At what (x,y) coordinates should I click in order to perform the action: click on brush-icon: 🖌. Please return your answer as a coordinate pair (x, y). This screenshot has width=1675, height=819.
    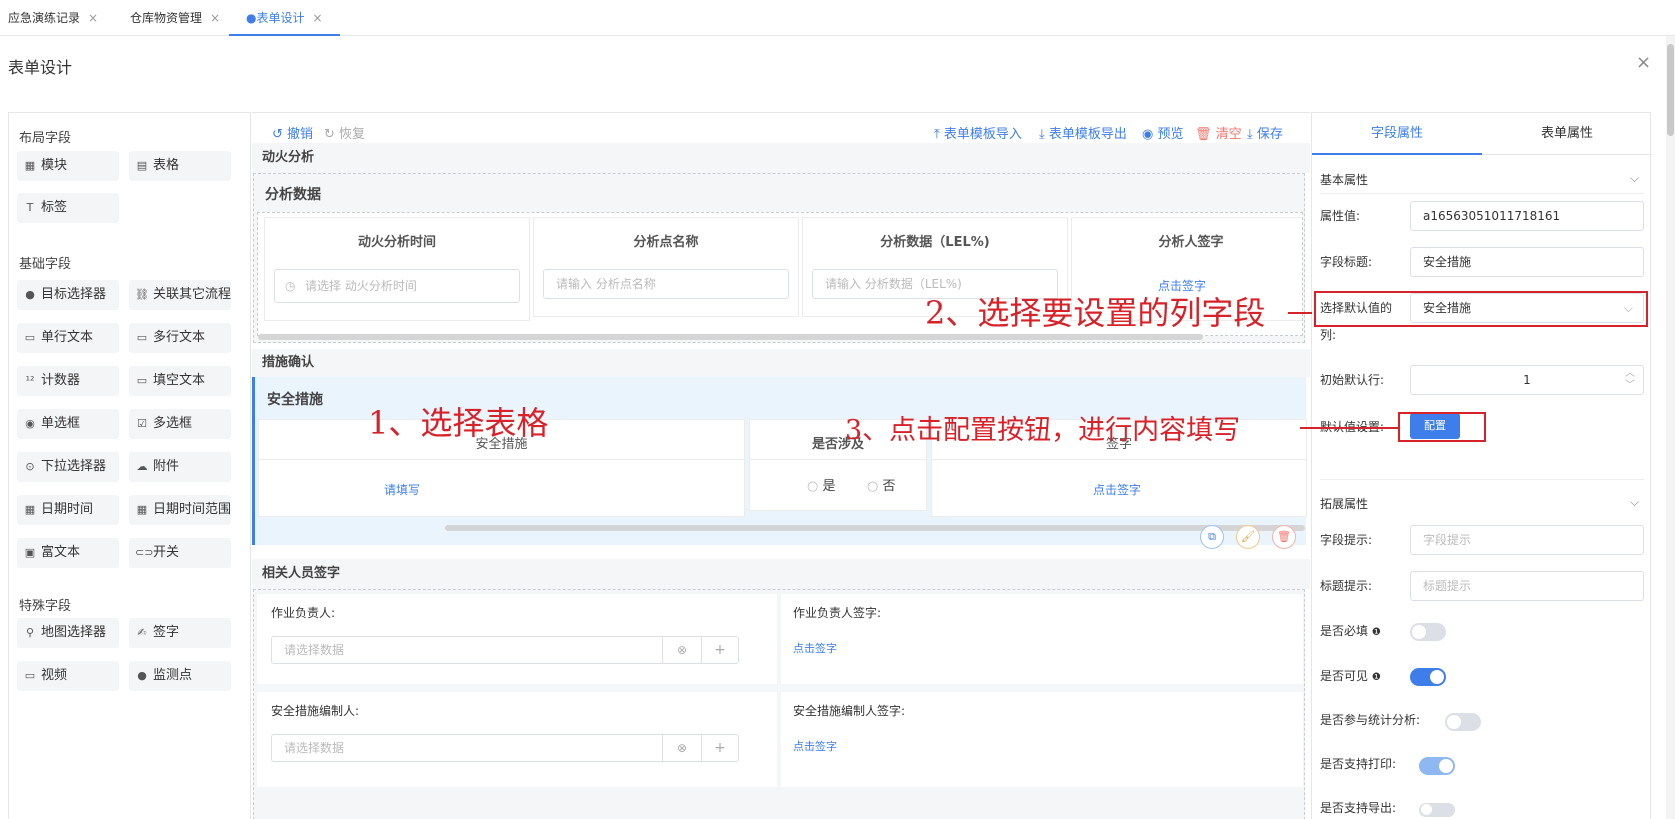
    Looking at the image, I should click on (1248, 537).